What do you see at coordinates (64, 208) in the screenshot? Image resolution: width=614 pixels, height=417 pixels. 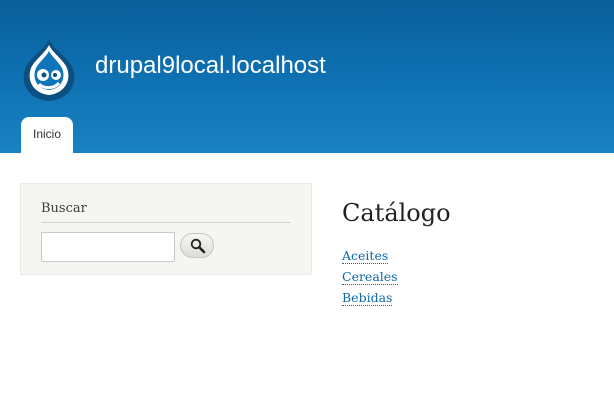 I see `search-block-title: Buscar` at bounding box center [64, 208].